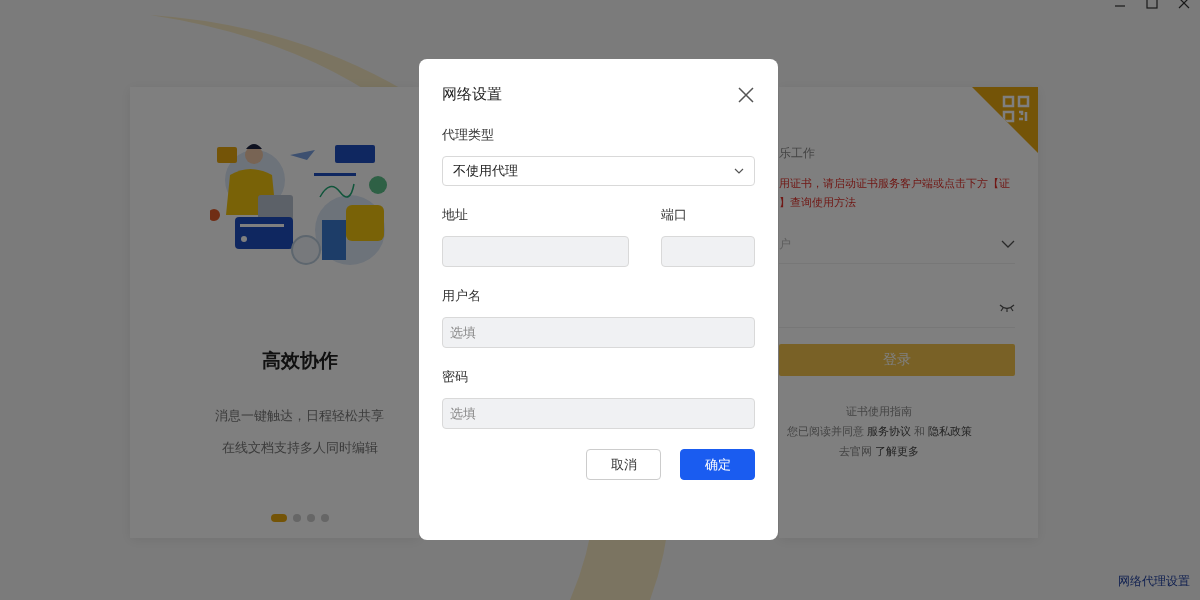 This screenshot has height=600, width=1200. What do you see at coordinates (598, 171) in the screenshot?
I see `proxy-type-select: 不使用代理` at bounding box center [598, 171].